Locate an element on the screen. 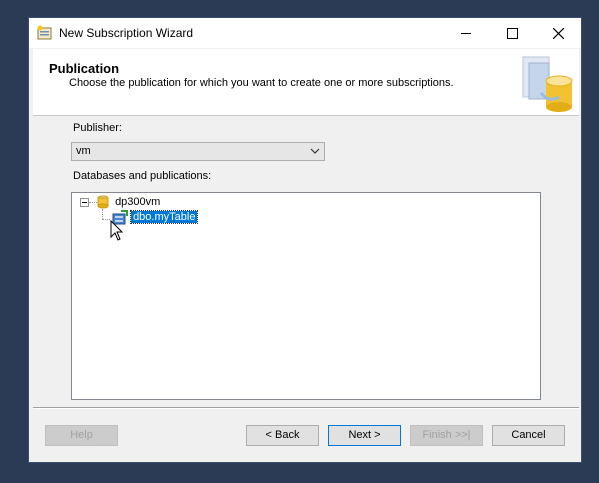 Image resolution: width=599 pixels, height=483 pixels. mouse-cursor-icon is located at coordinates (117, 230).